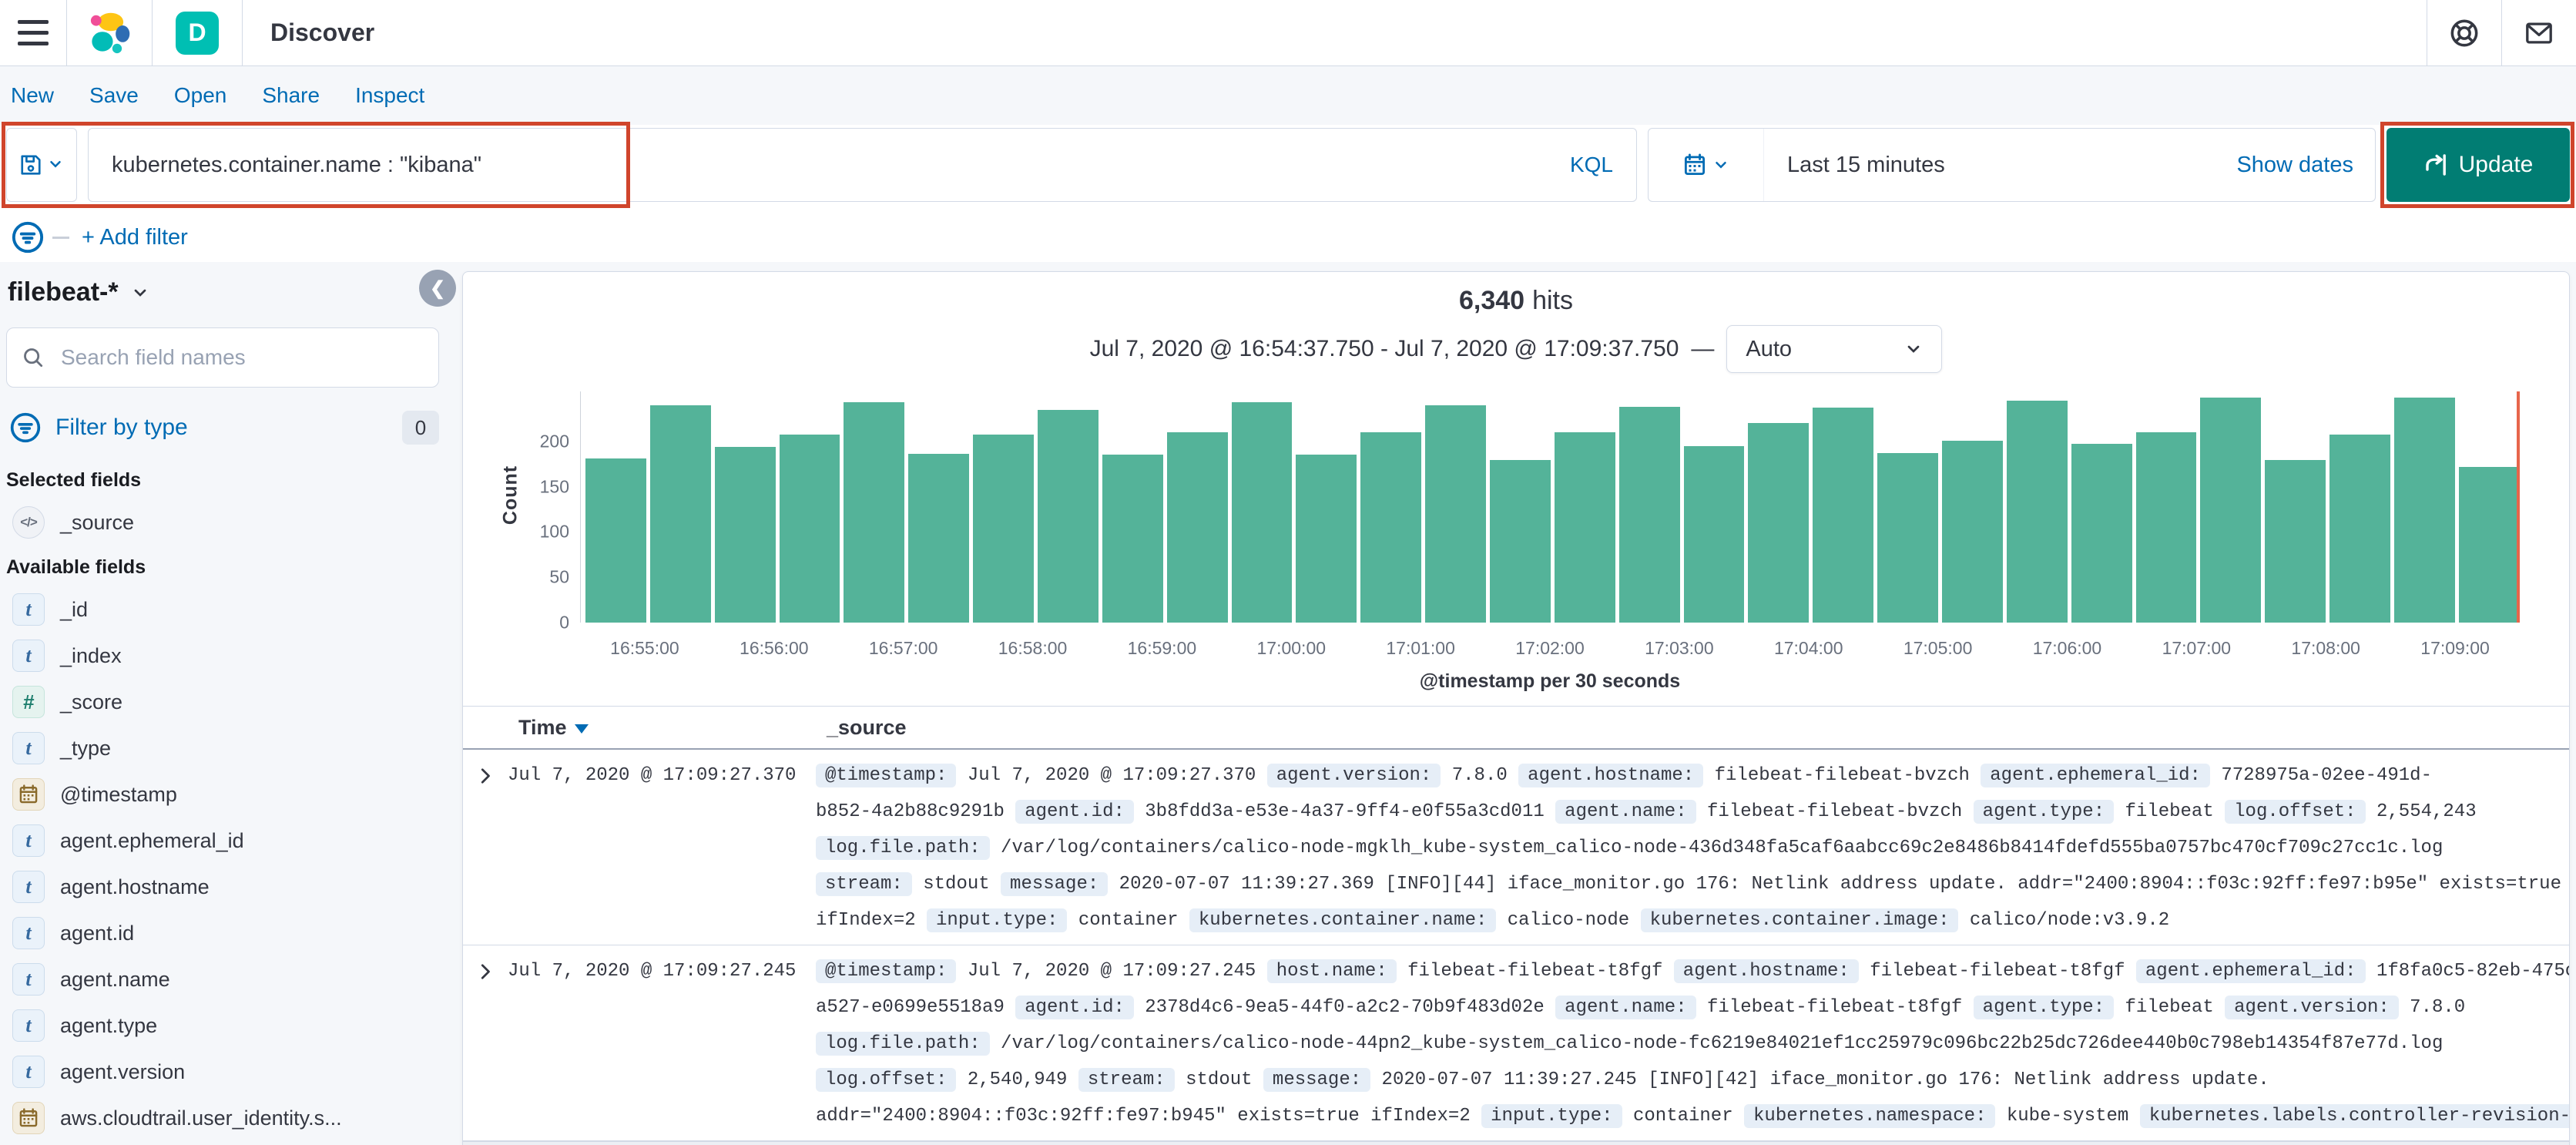 Image resolution: width=2576 pixels, height=1145 pixels. I want to click on field-agent.ephemeral_id: t agent.ephemeral_id, so click(222, 841).